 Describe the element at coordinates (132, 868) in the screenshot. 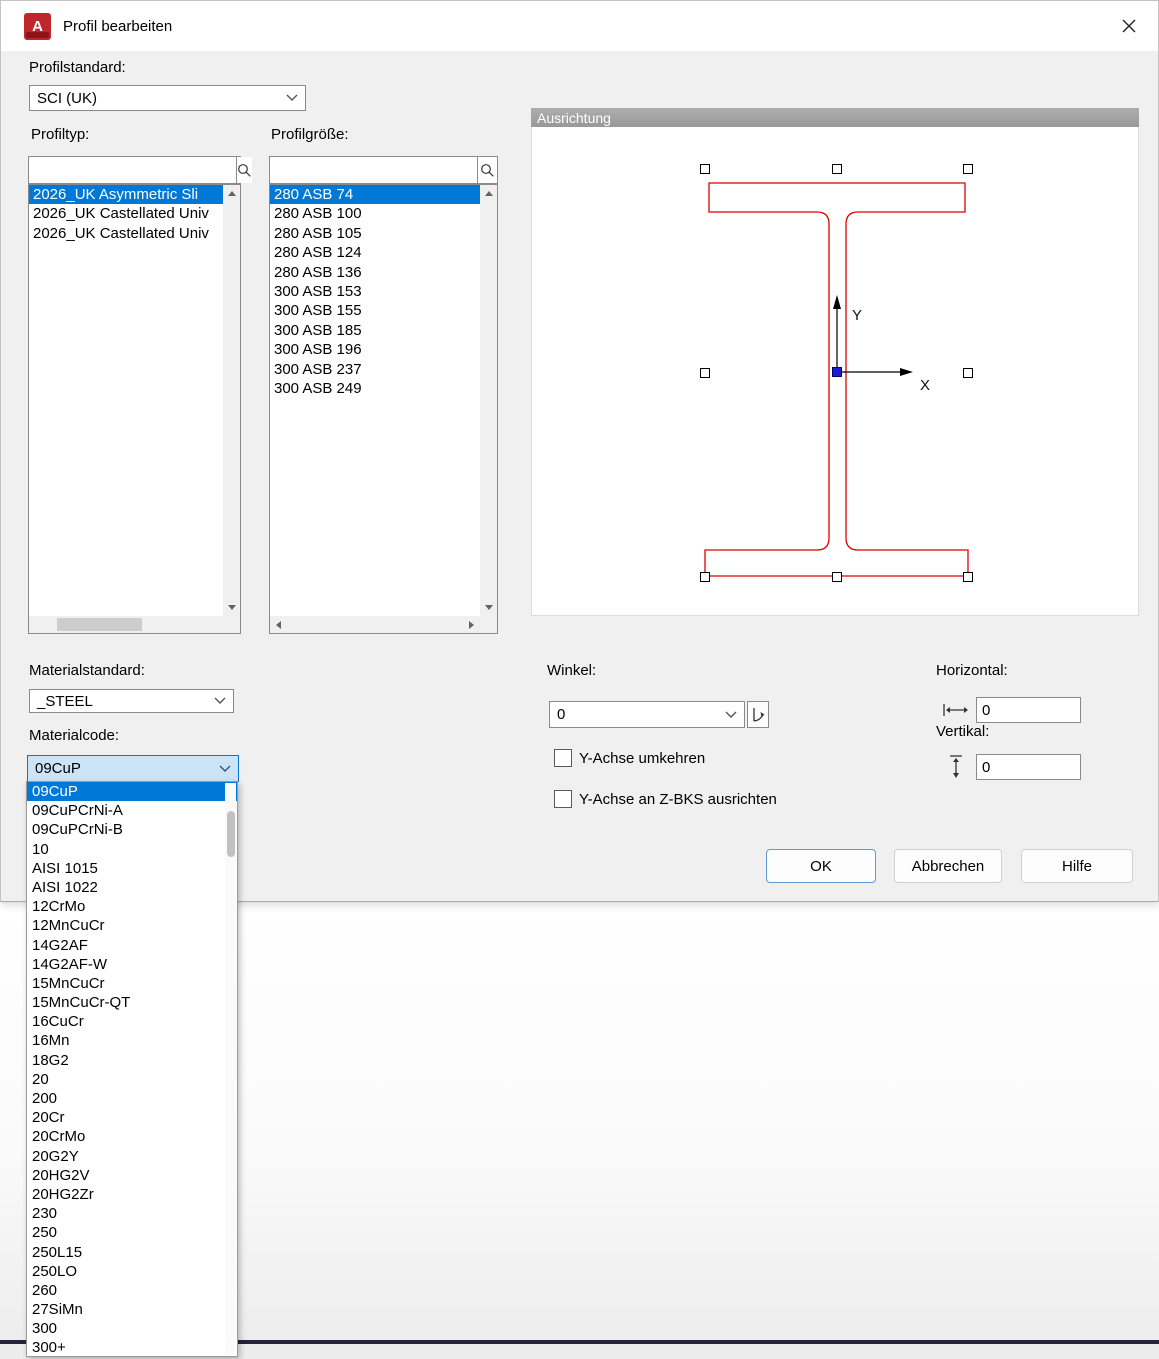

I see `material-option: AISI 1015` at that location.